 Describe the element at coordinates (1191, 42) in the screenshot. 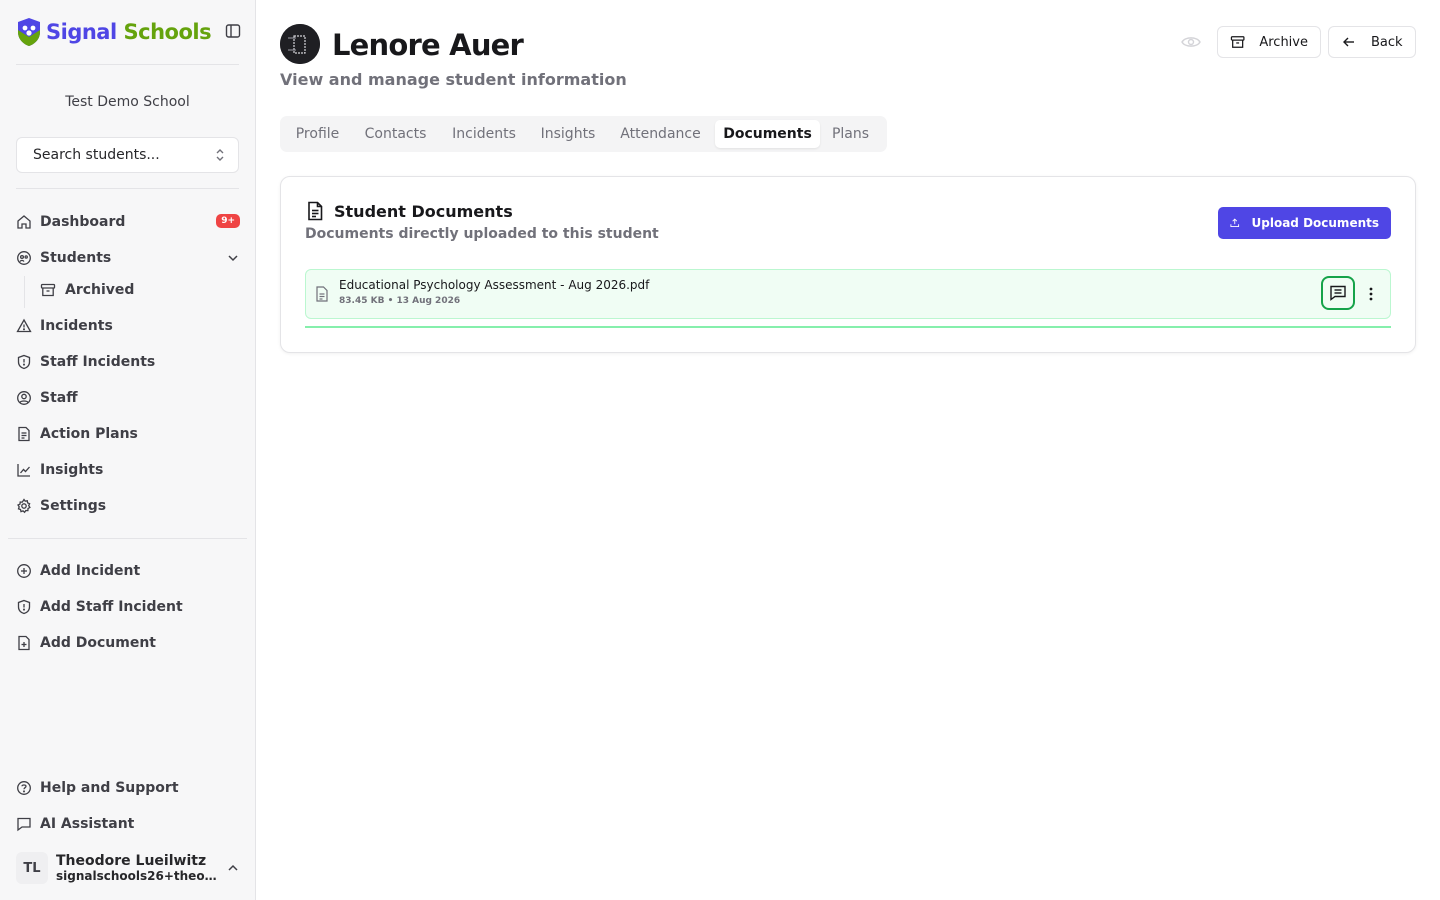

I see `eye-icon` at that location.